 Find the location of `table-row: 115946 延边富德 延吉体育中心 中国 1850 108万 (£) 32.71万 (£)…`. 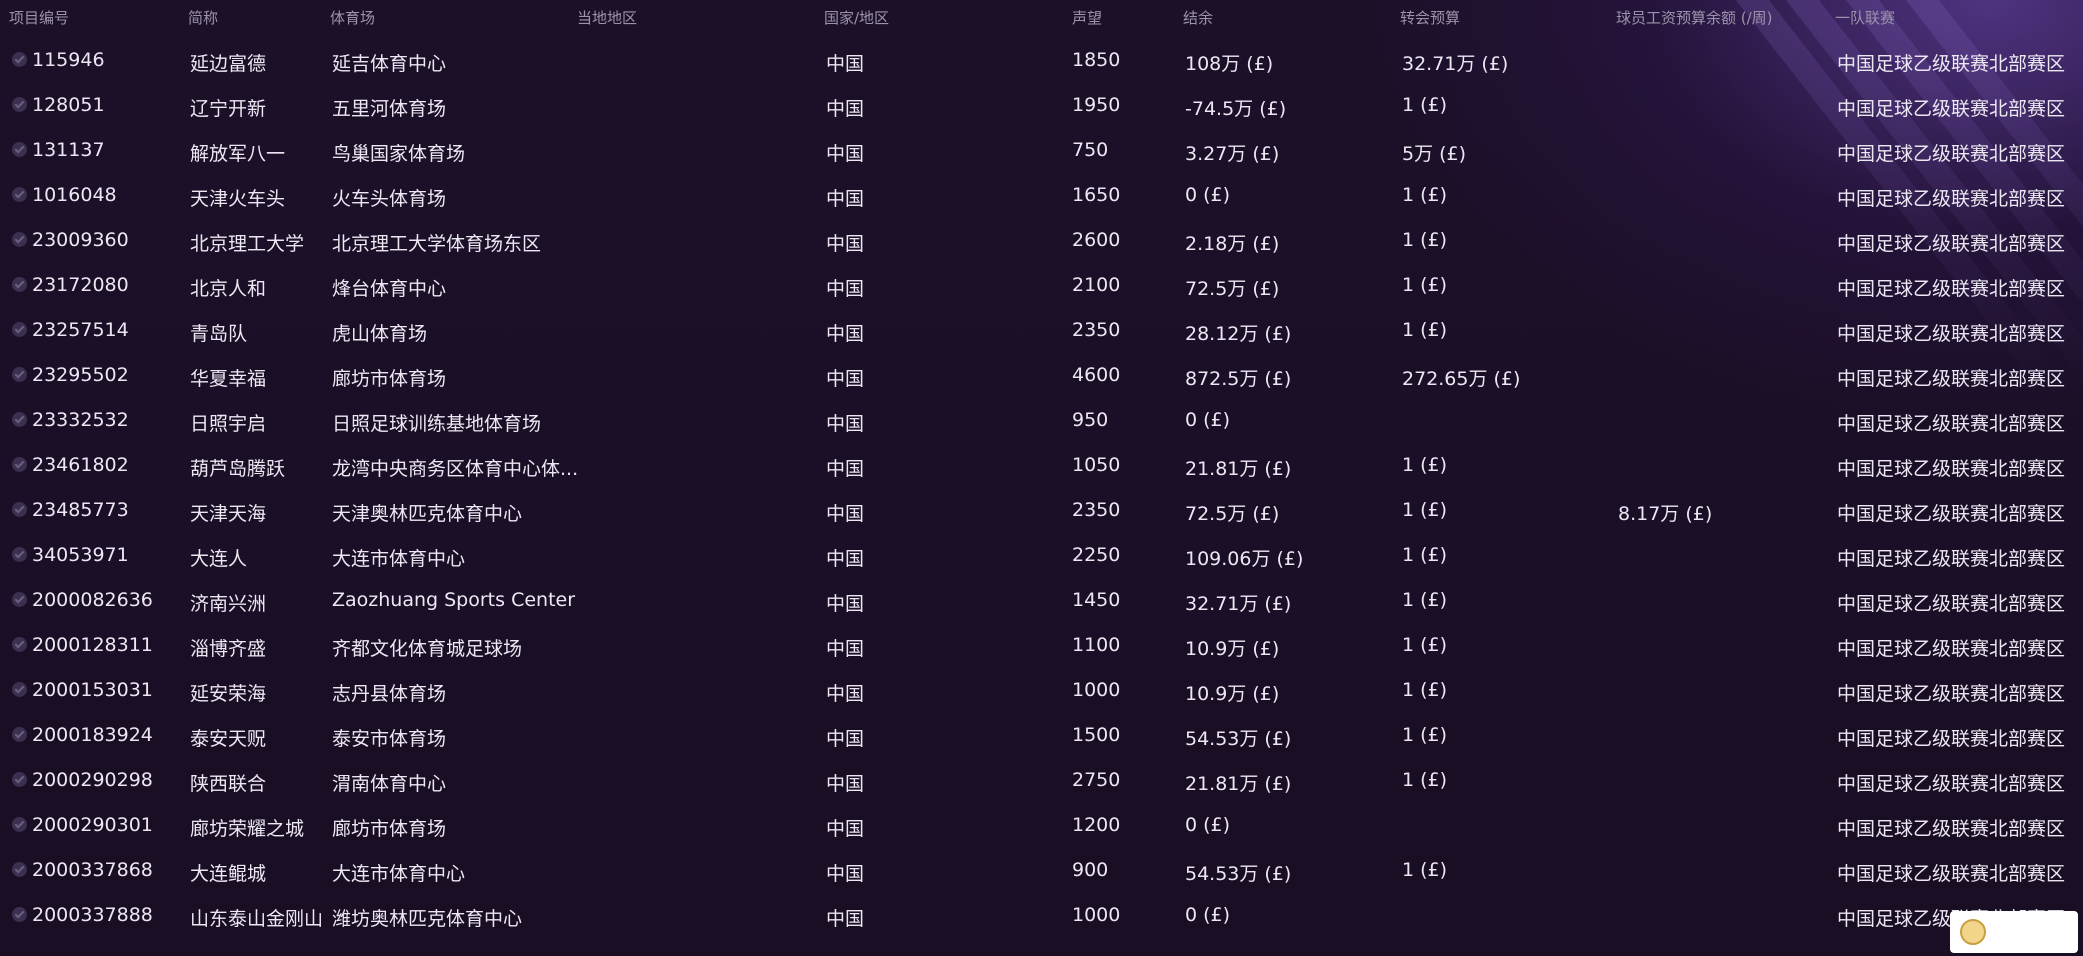

table-row: 115946 延边富德 延吉体育中心 中国 1850 108万 (£) 32.71万 (£)… is located at coordinates (1041, 59).